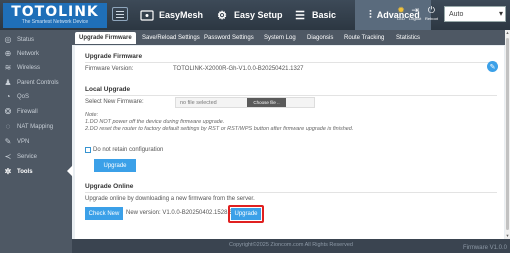  What do you see at coordinates (507, 235) in the screenshot?
I see `scroll-down-icon: ▼` at bounding box center [507, 235].